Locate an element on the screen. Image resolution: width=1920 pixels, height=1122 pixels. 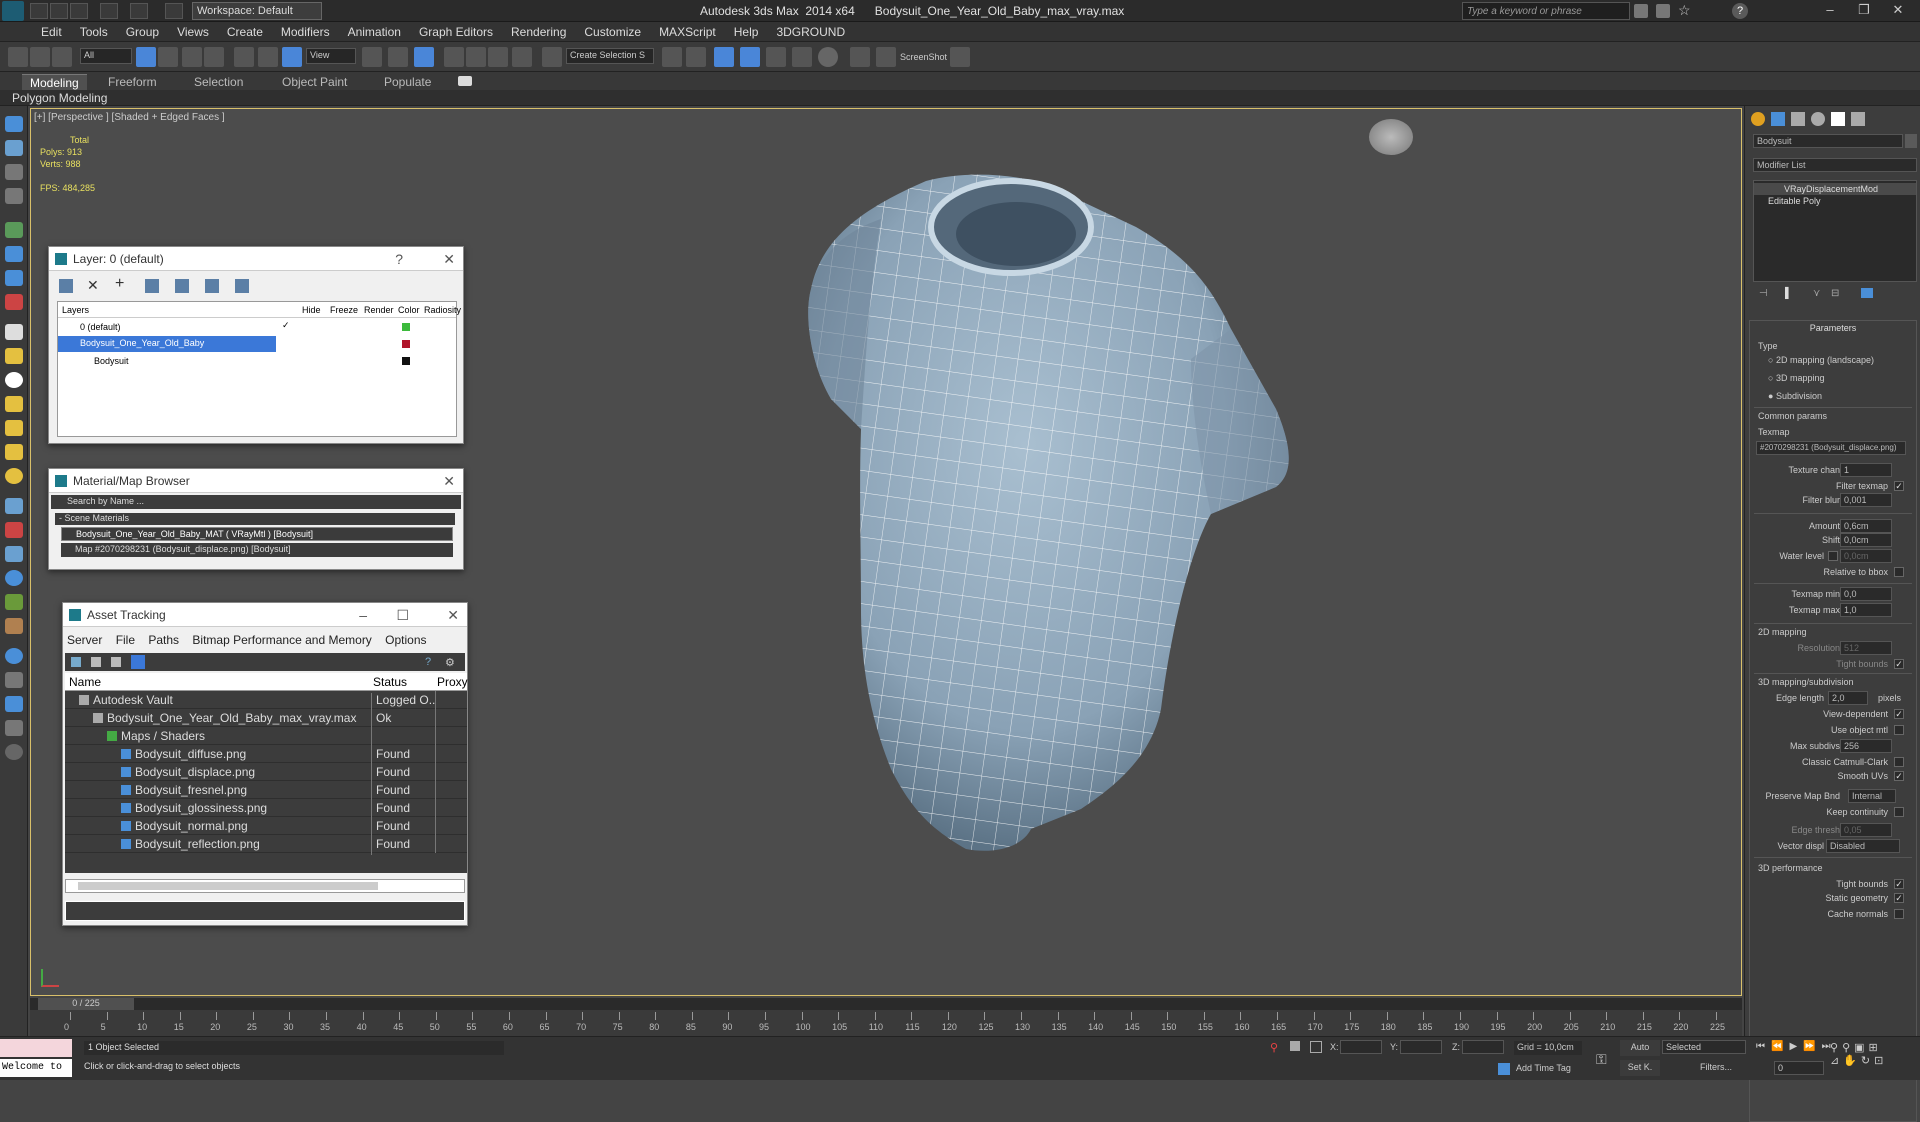
tight-bounds-checkbox: ✓ is located at coordinates (1899, 664).